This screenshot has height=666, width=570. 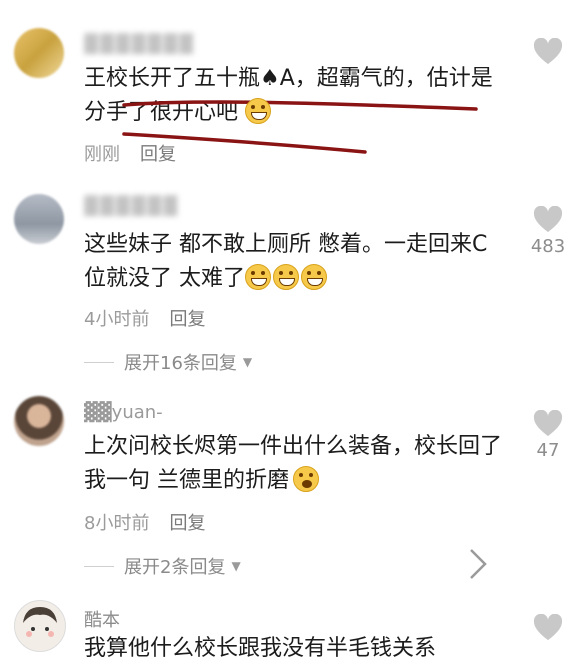 I want to click on timestamp: 4小时前, so click(x=117, y=319).